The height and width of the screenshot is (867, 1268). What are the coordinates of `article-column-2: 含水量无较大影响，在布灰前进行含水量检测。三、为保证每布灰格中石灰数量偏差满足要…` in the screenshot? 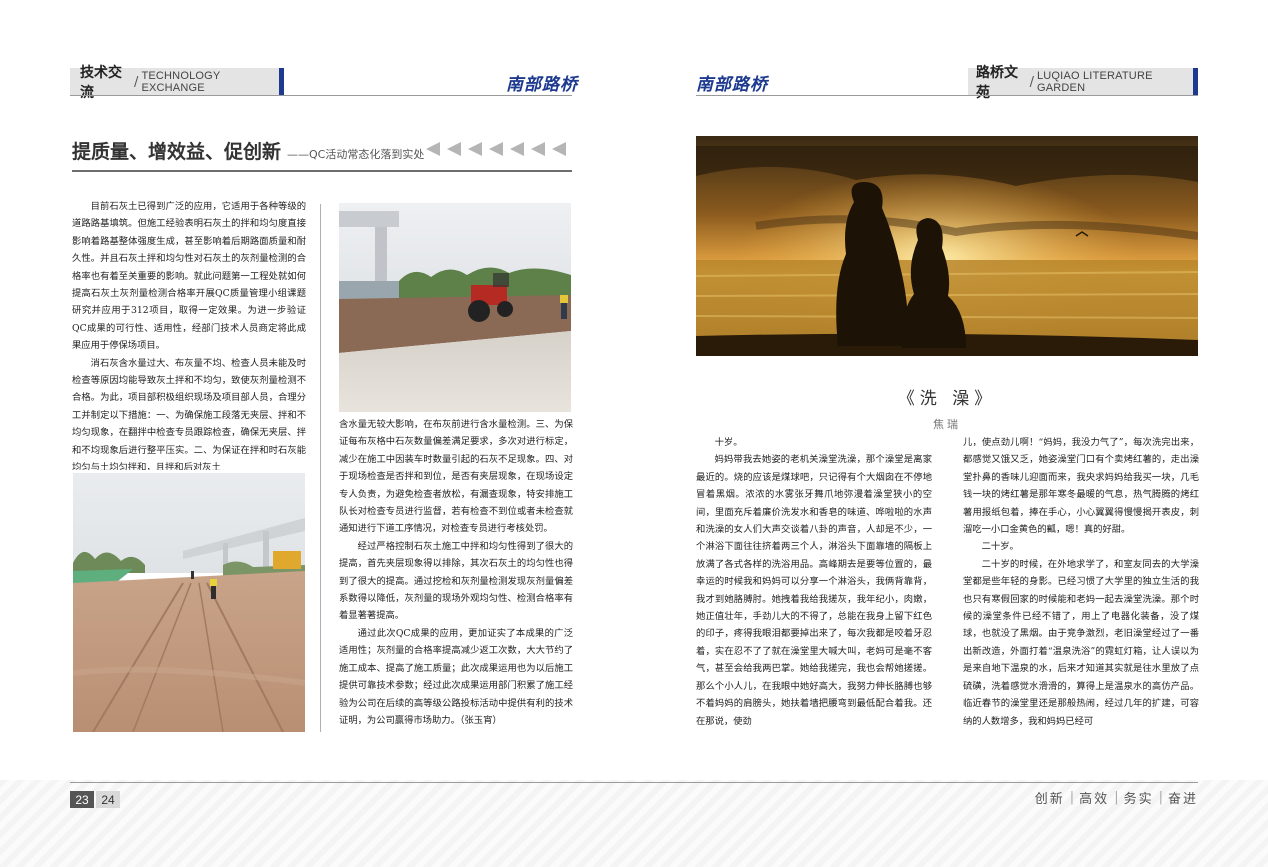 It's located at (456, 578).